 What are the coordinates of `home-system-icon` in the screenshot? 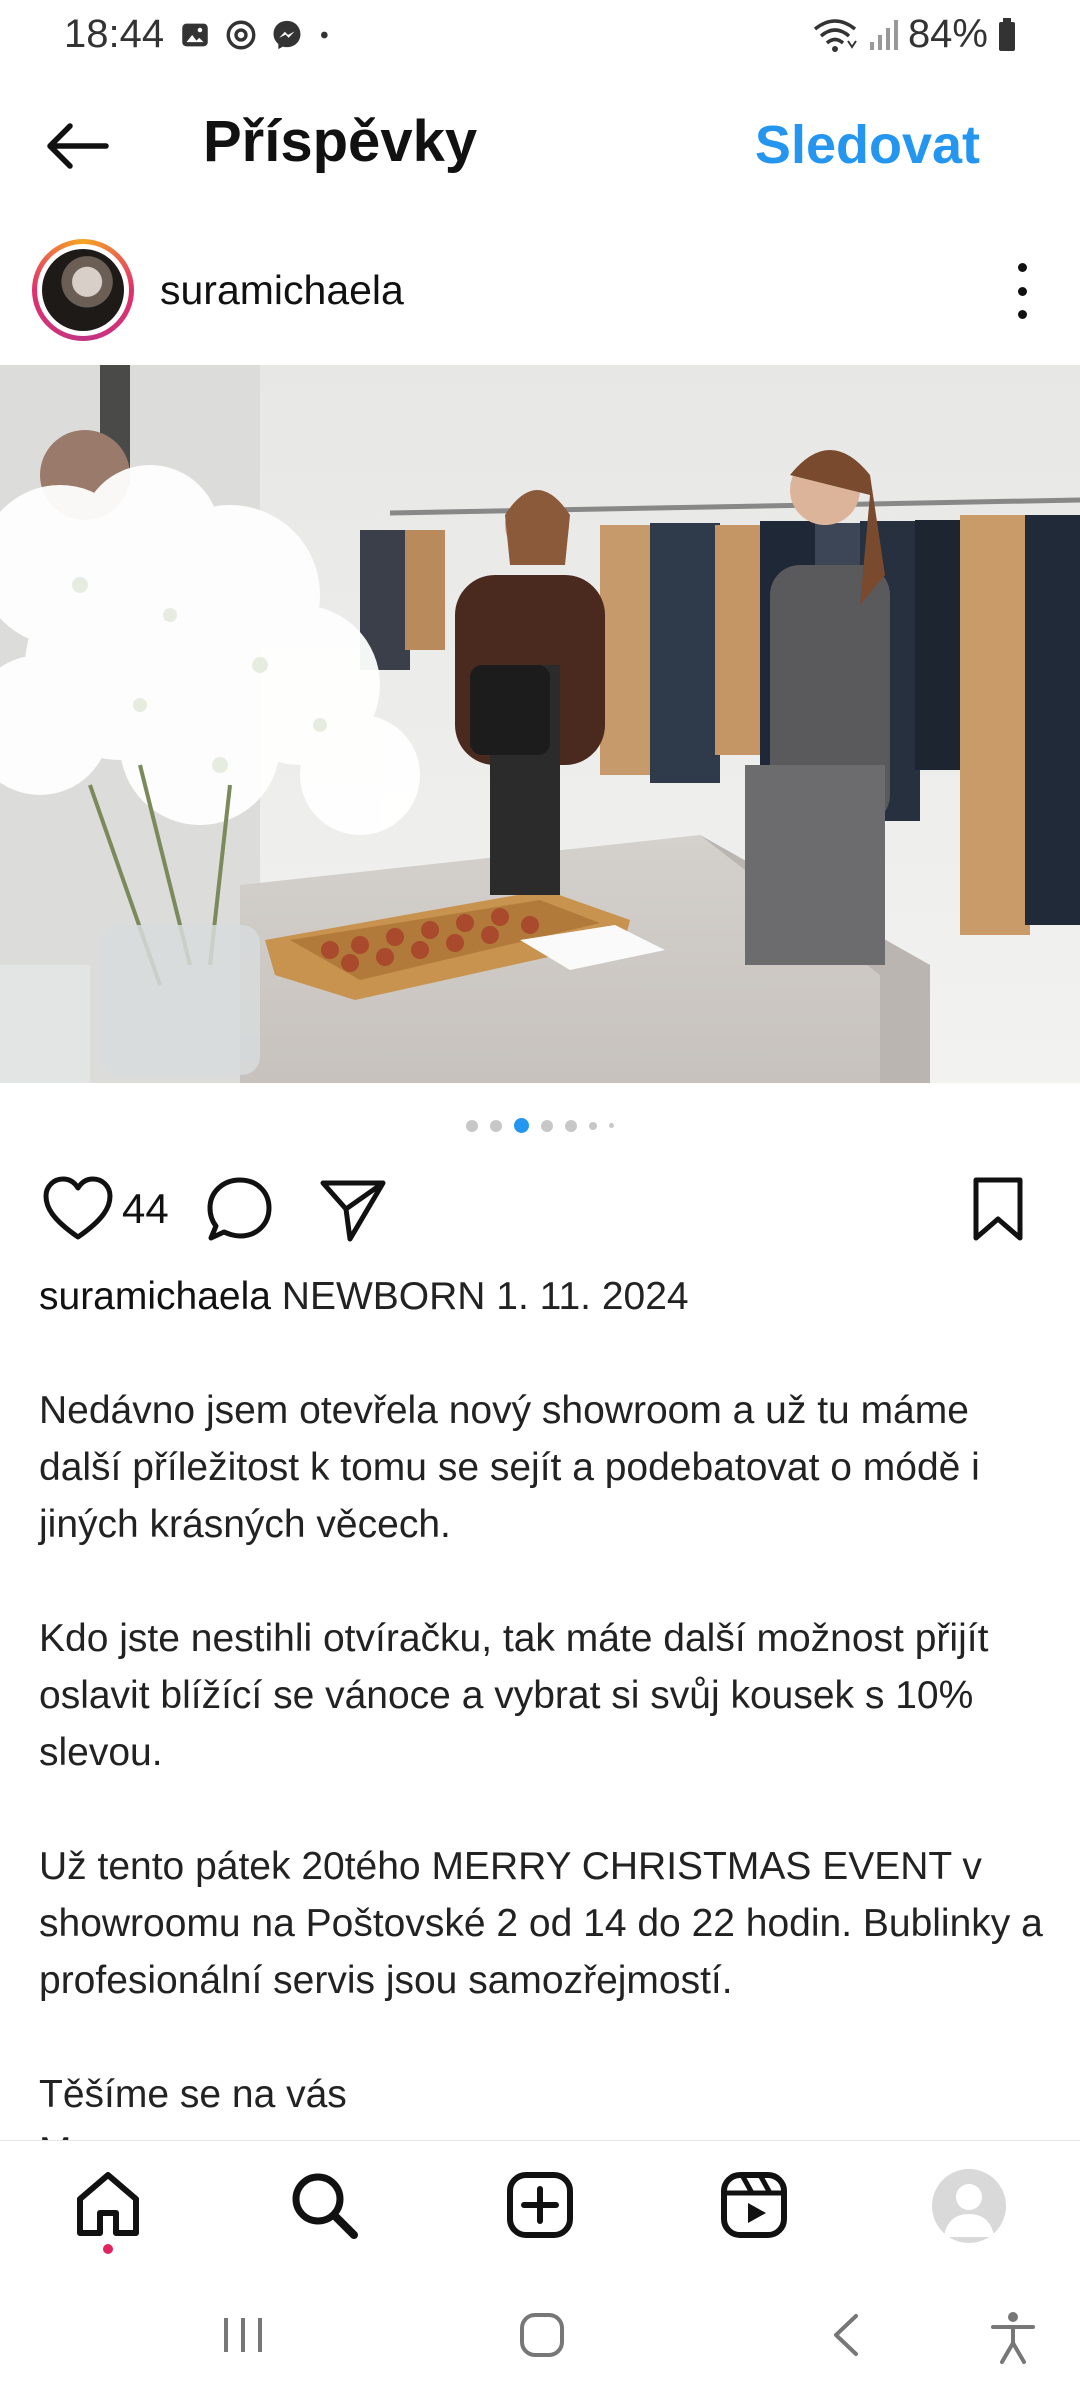 It's located at (542, 2335).